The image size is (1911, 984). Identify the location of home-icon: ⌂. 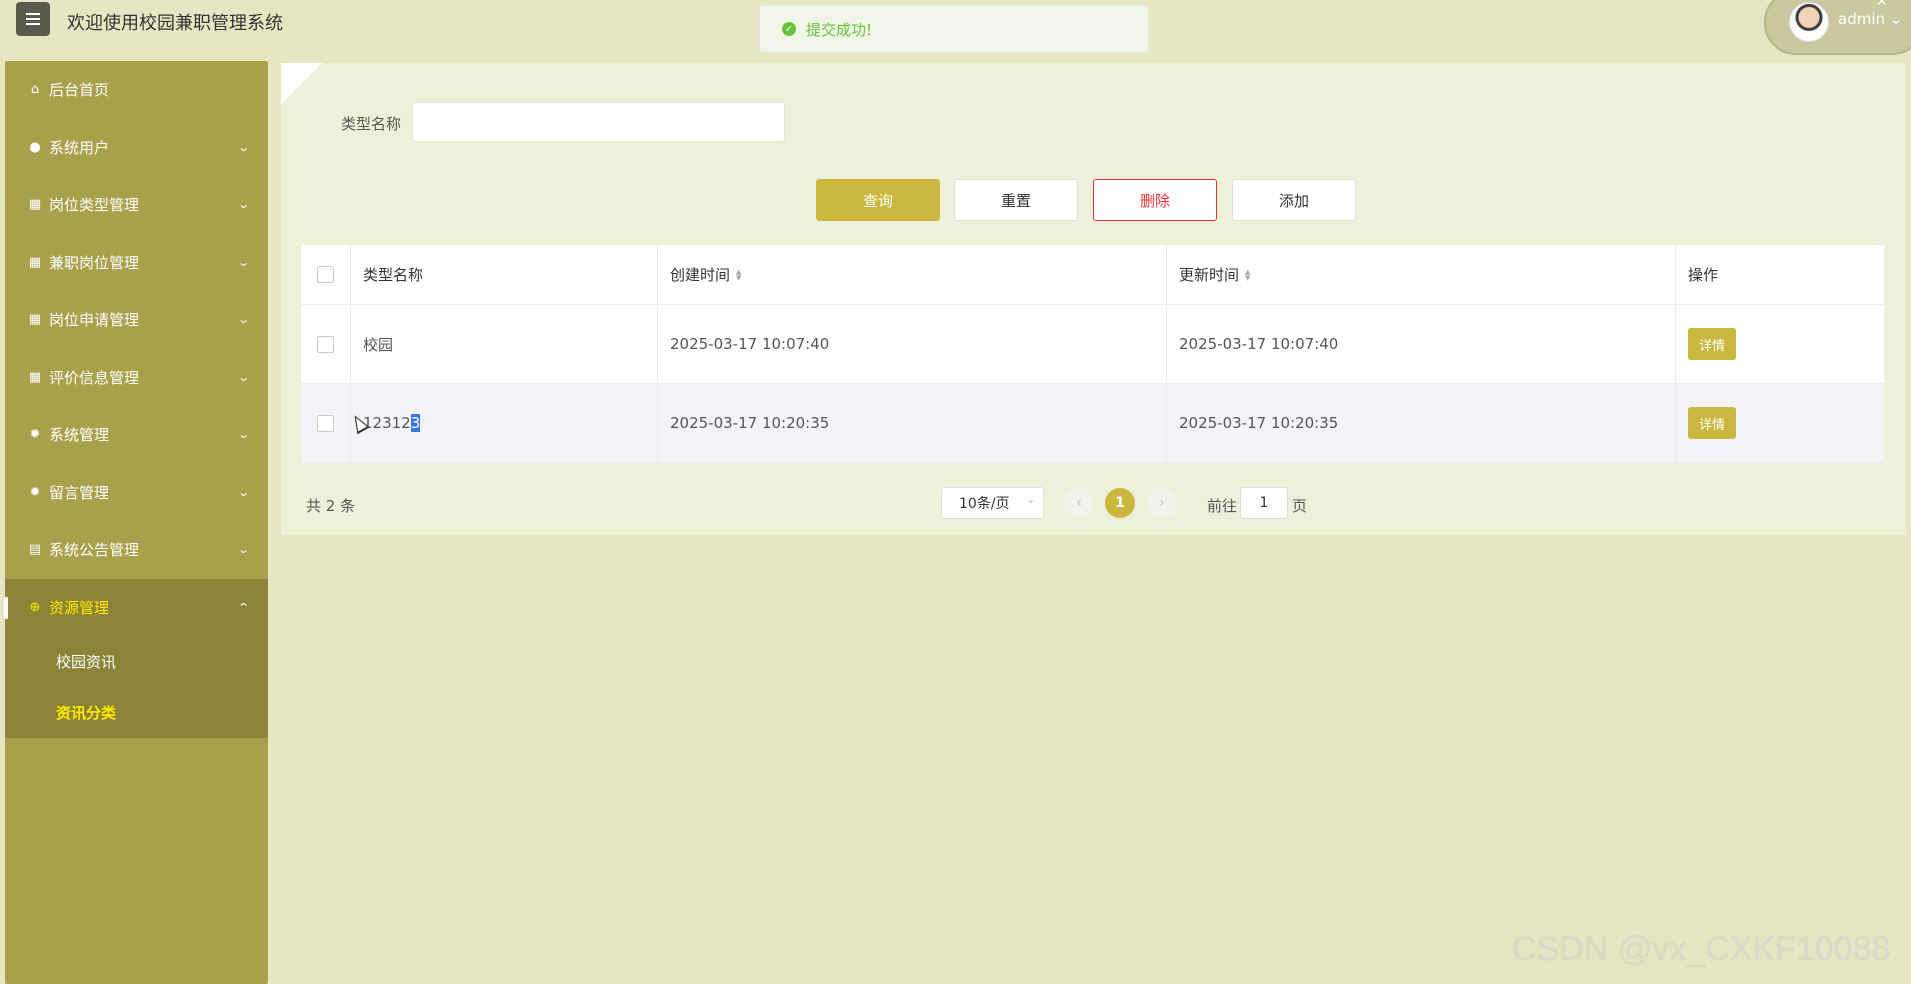
(35, 90).